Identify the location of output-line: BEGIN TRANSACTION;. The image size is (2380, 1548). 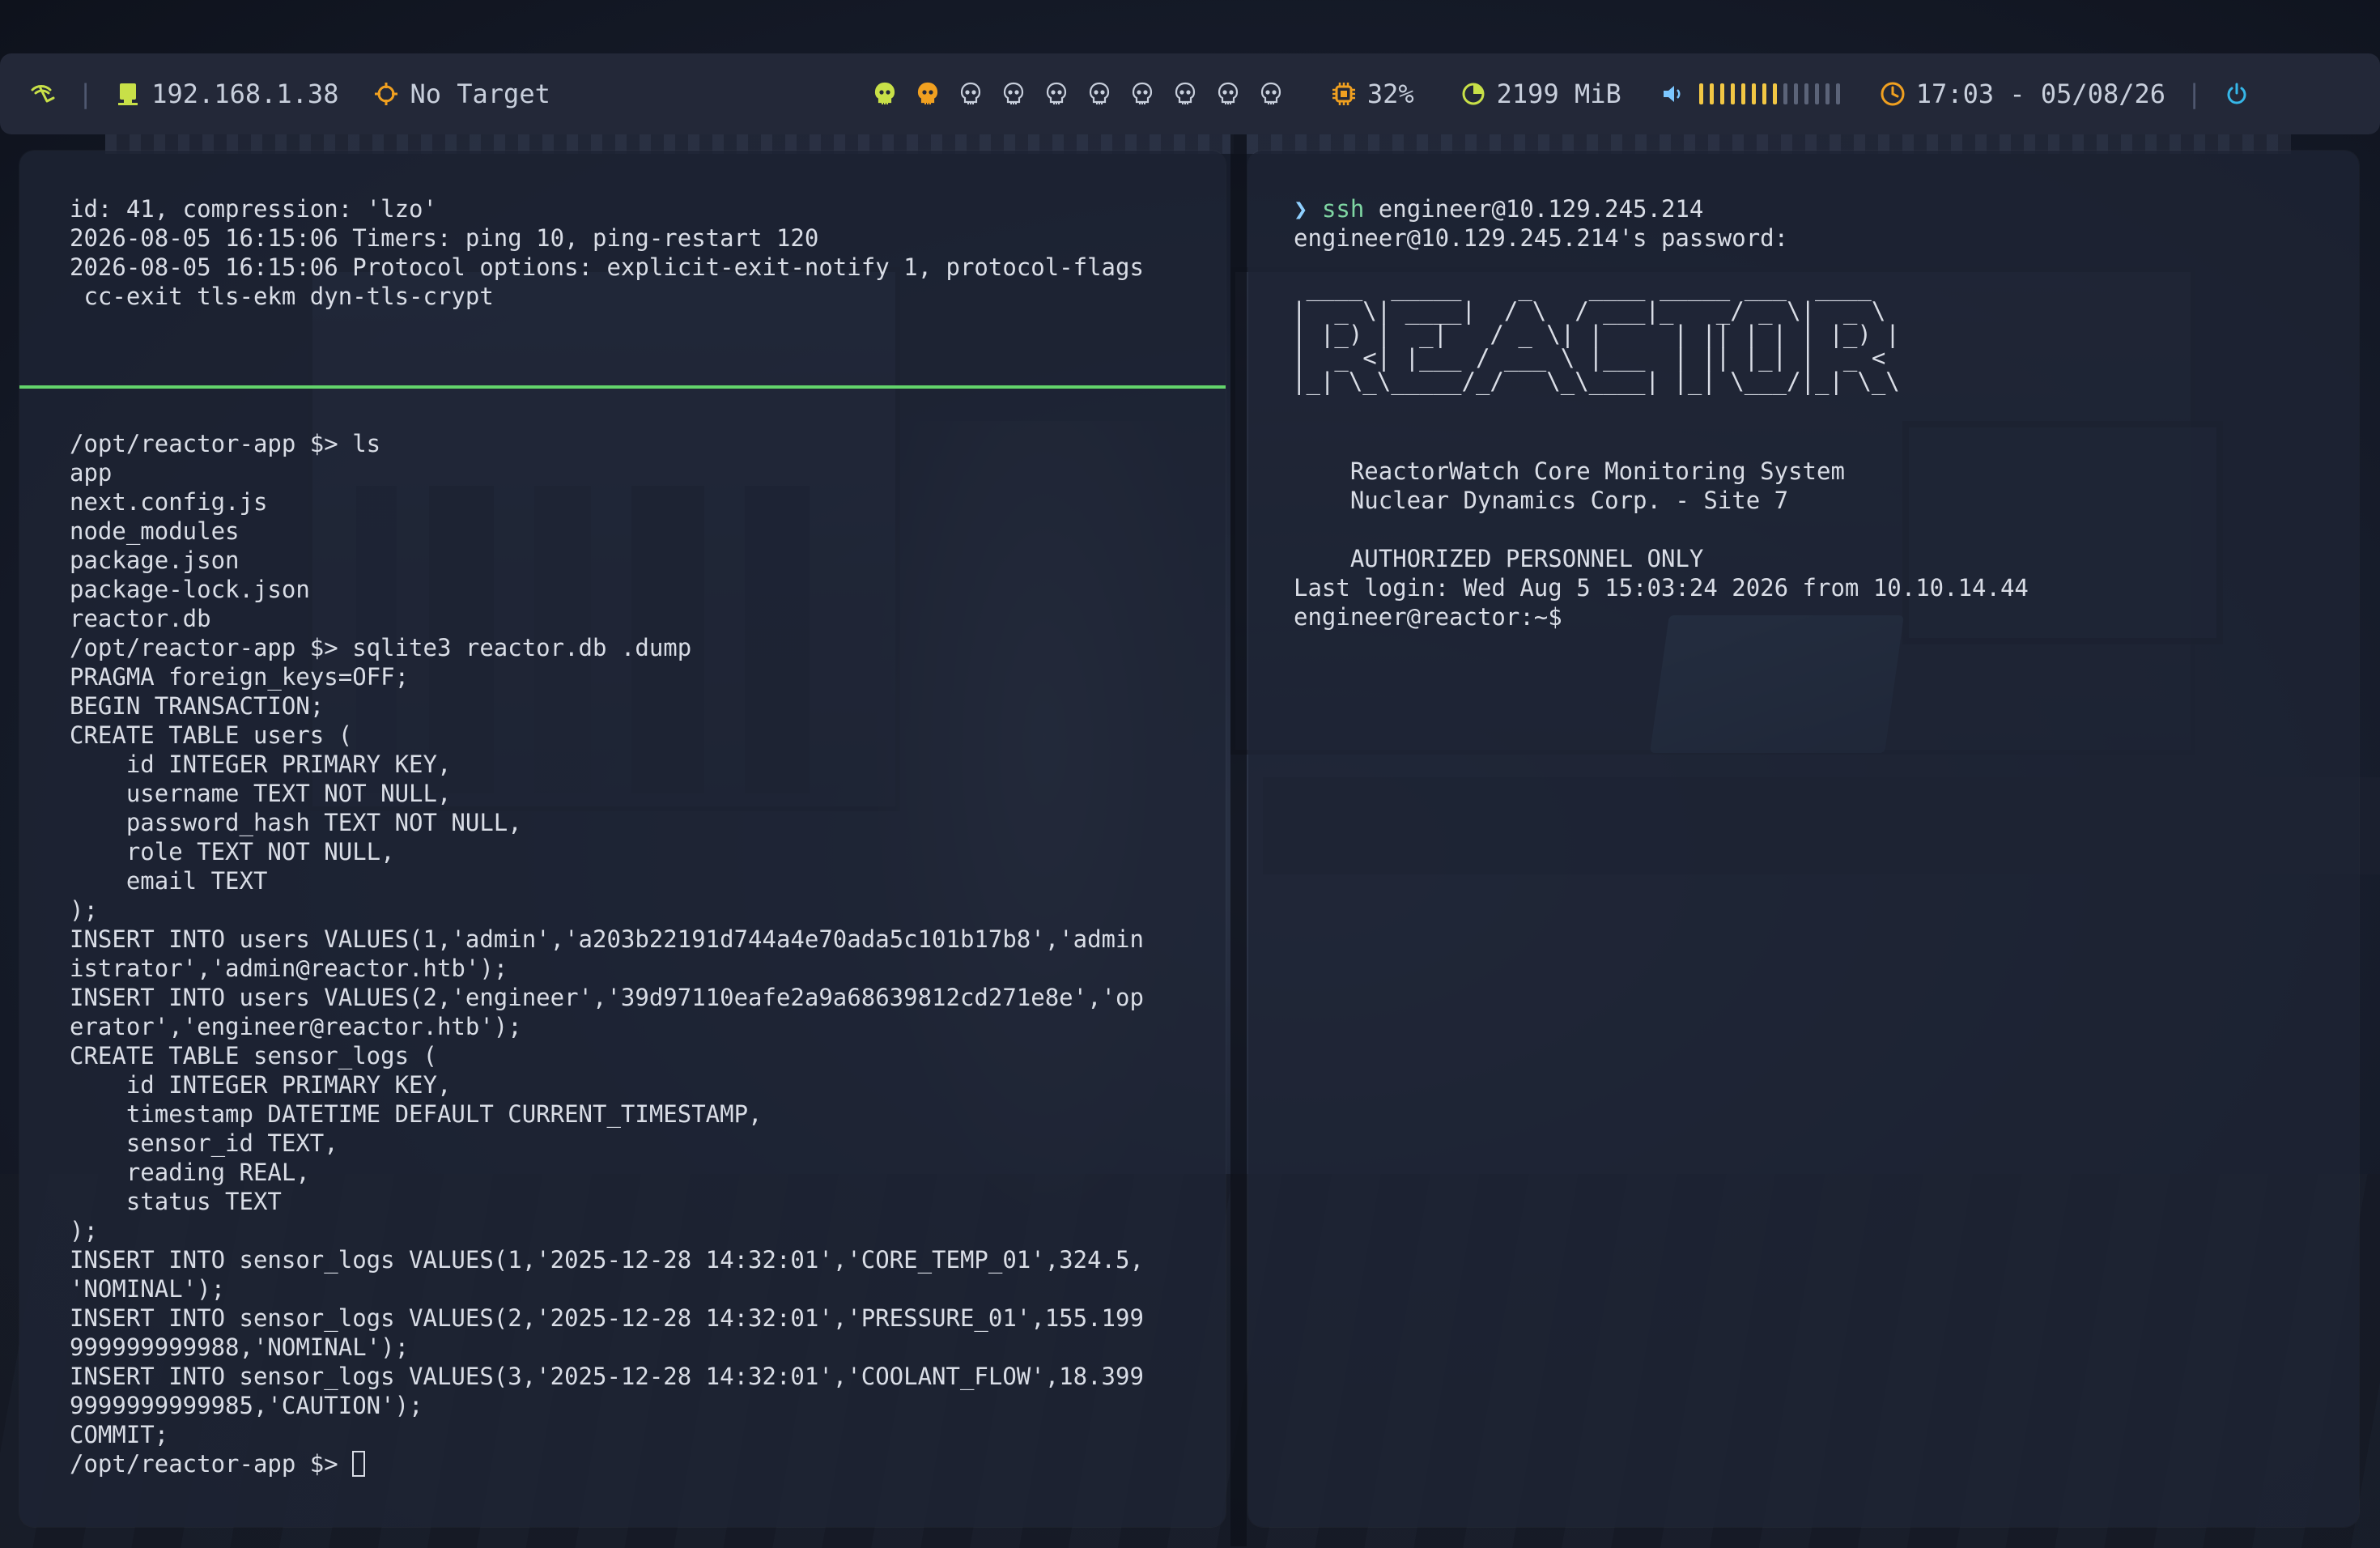
(197, 706).